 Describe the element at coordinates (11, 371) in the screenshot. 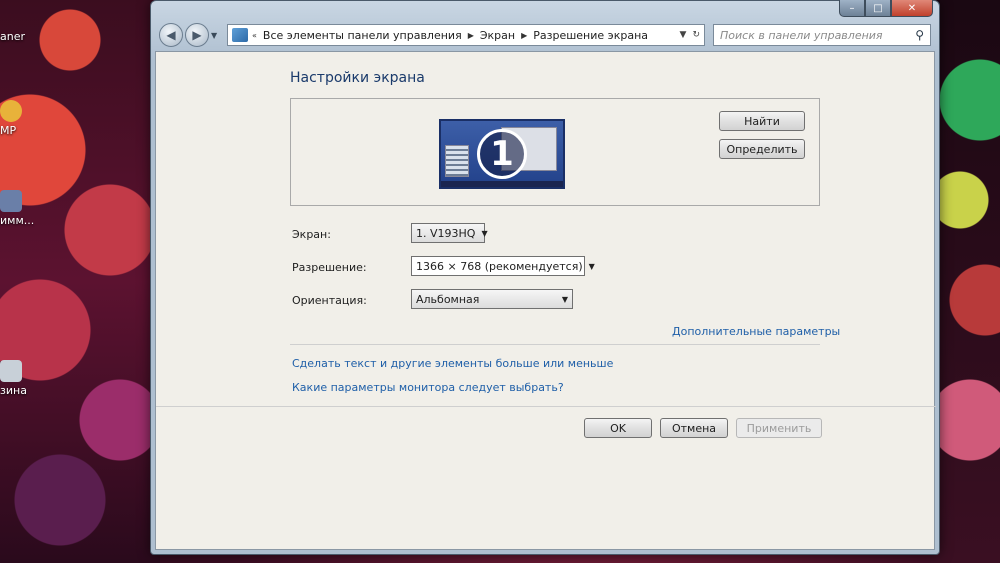

I see `recycle-bin-icon` at that location.